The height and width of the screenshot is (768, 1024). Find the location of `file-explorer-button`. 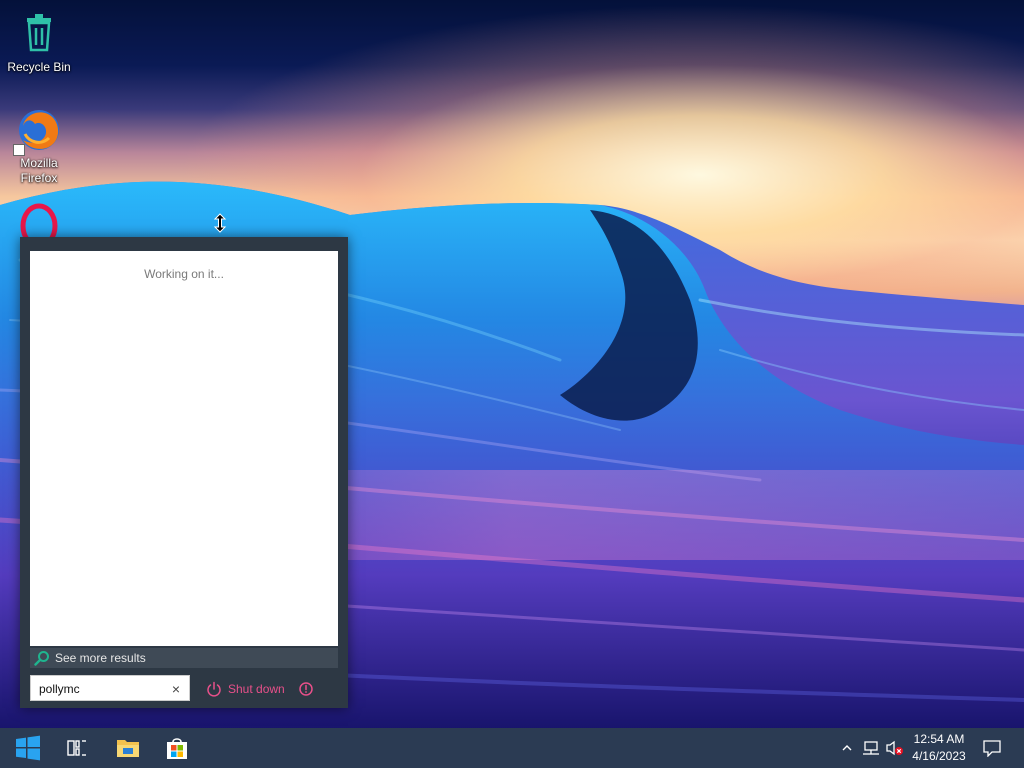

file-explorer-button is located at coordinates (128, 748).